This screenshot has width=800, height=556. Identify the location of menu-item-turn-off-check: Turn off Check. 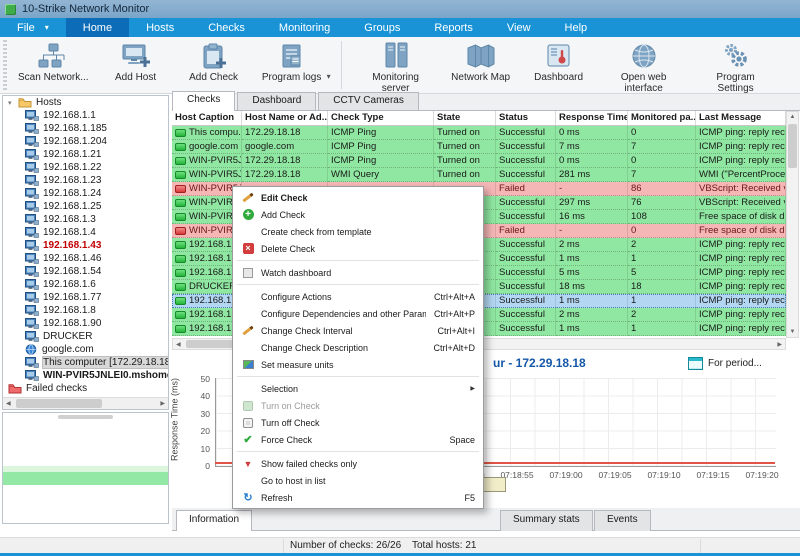
(358, 422).